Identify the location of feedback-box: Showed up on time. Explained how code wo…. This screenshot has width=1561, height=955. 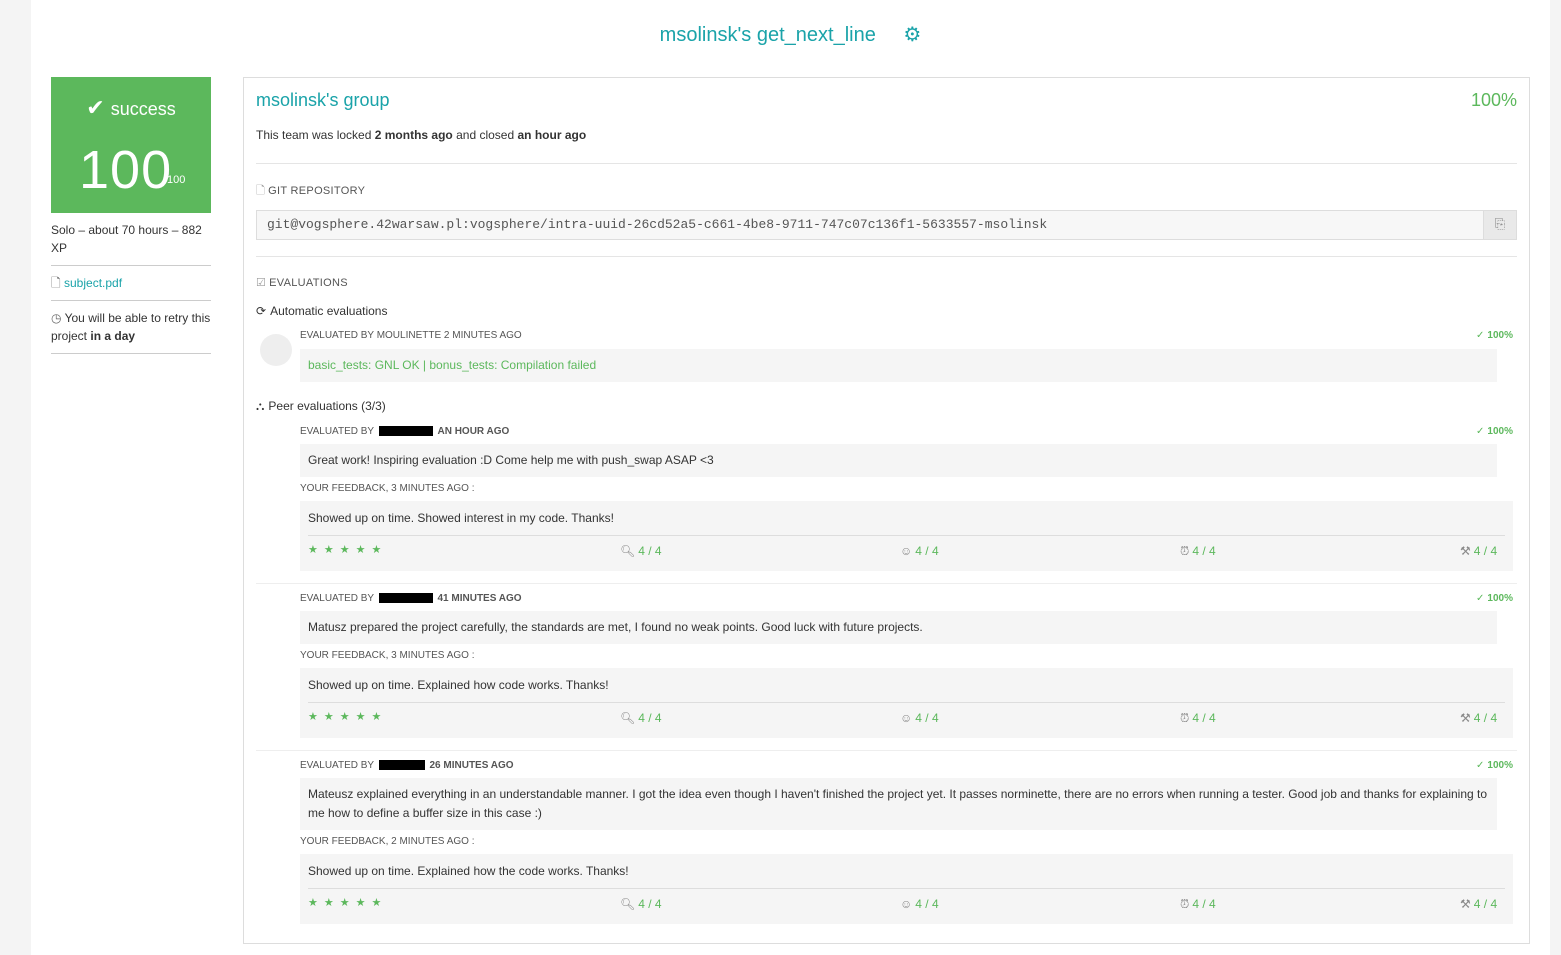
(906, 703).